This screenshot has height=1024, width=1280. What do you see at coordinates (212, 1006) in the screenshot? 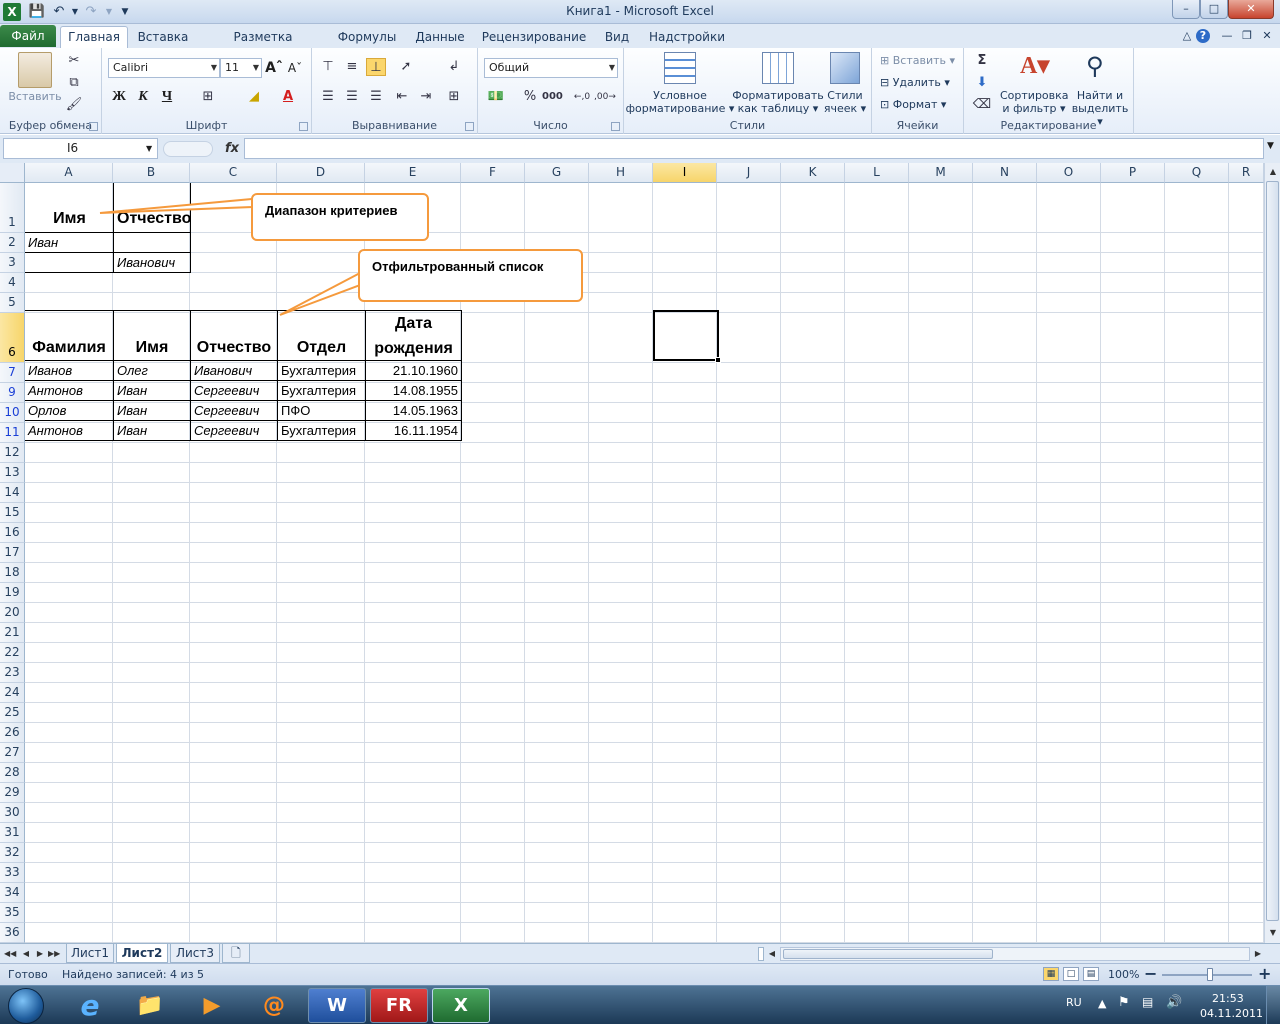
I see `media-player-icon: ▶` at bounding box center [212, 1006].